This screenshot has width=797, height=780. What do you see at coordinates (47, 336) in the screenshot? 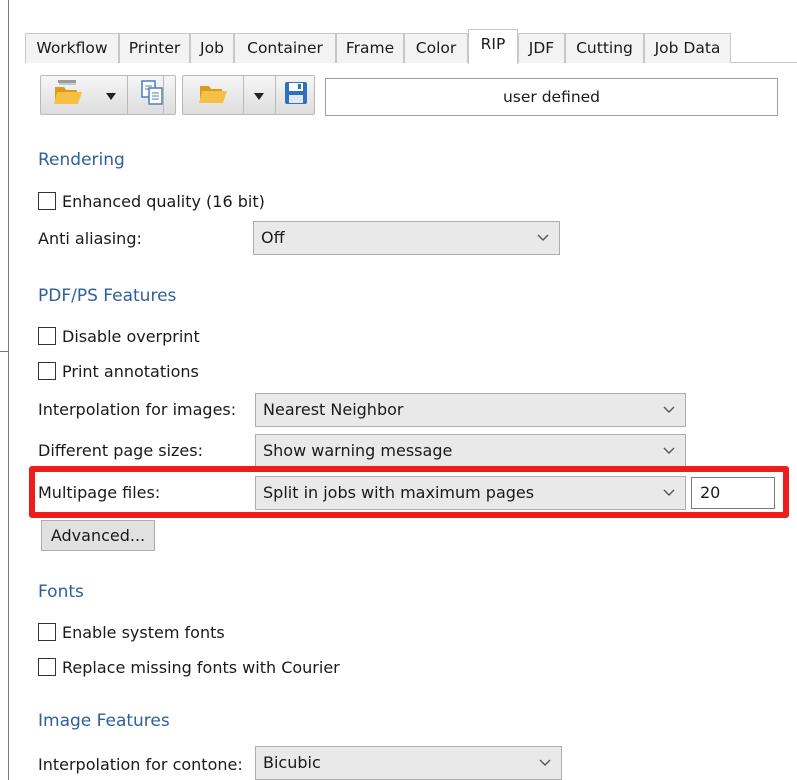
I see `disable-overprint-checkbox` at bounding box center [47, 336].